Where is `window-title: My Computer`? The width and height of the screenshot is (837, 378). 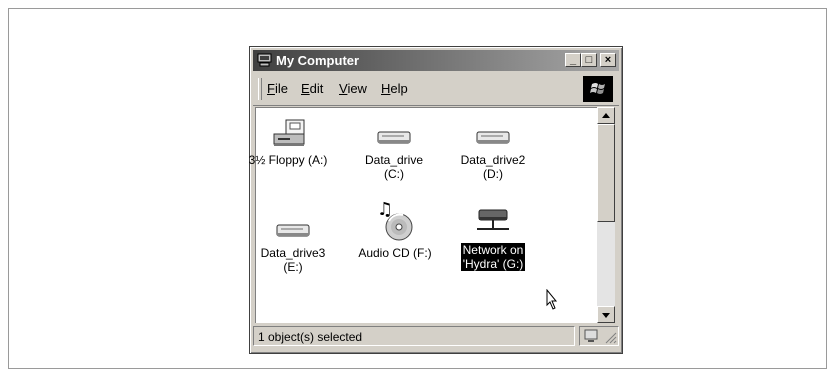 window-title: My Computer is located at coordinates (318, 60).